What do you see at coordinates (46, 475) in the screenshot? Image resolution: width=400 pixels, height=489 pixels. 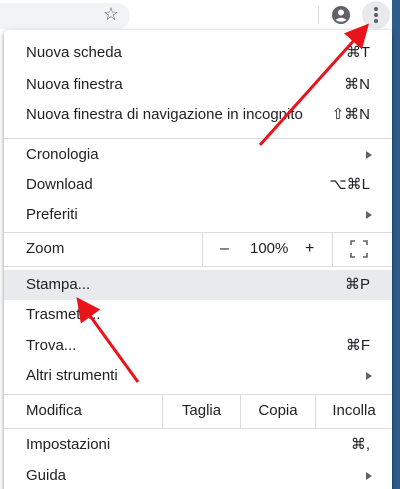 I see `menu-item-label: Guida` at bounding box center [46, 475].